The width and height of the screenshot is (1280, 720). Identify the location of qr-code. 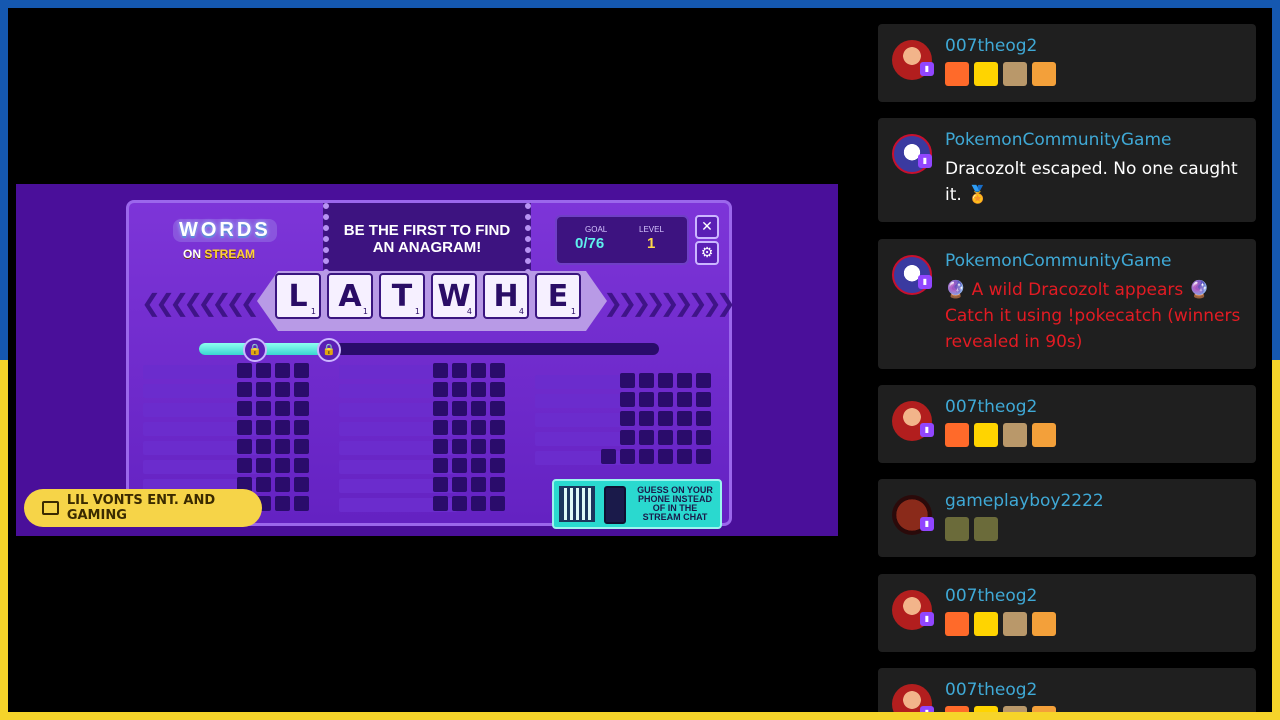
(577, 504).